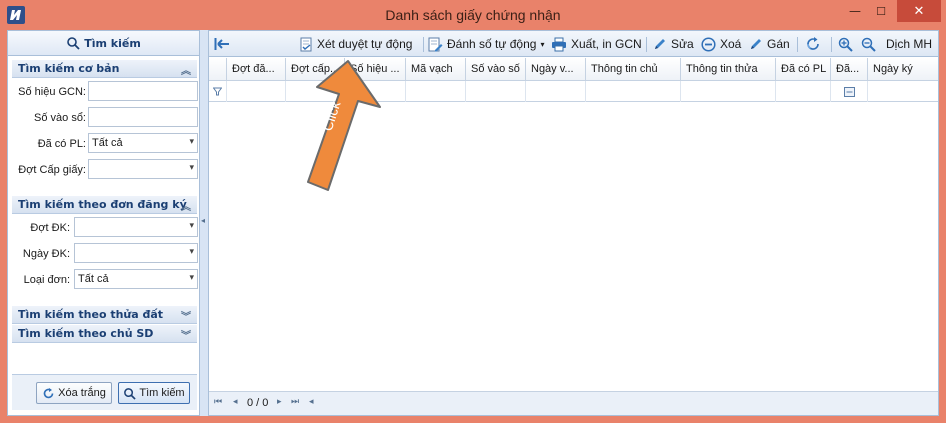 The width and height of the screenshot is (946, 423). What do you see at coordinates (218, 91) in the screenshot?
I see `filter-icon` at bounding box center [218, 91].